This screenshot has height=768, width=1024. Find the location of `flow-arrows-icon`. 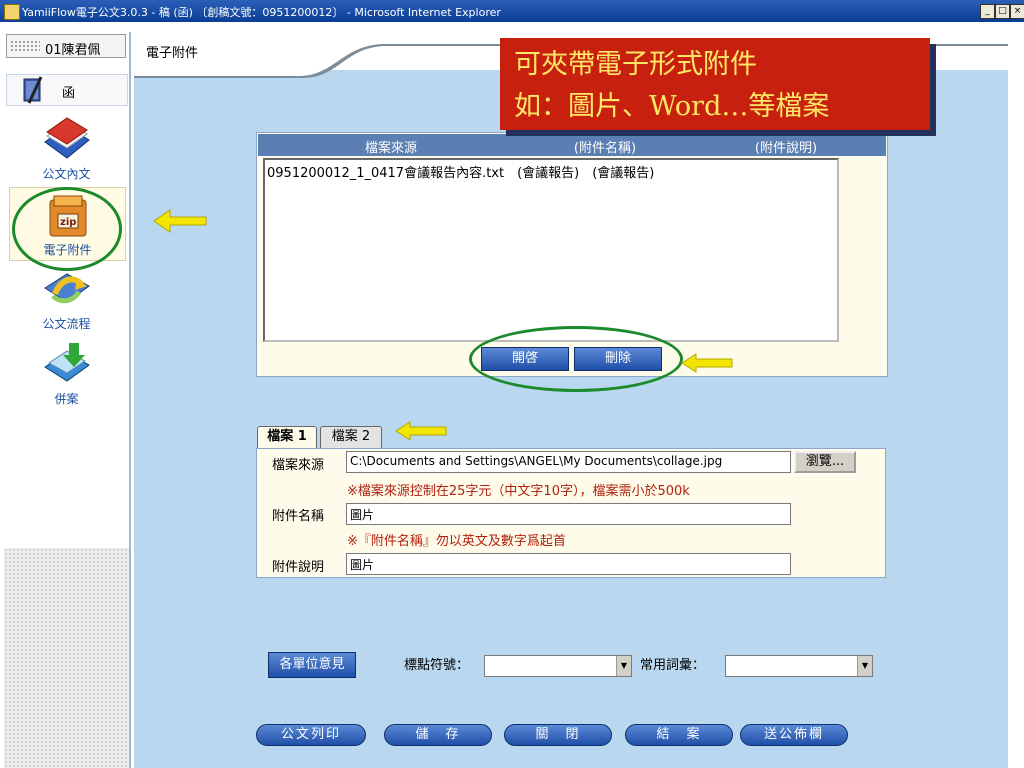

flow-arrows-icon is located at coordinates (67, 288).